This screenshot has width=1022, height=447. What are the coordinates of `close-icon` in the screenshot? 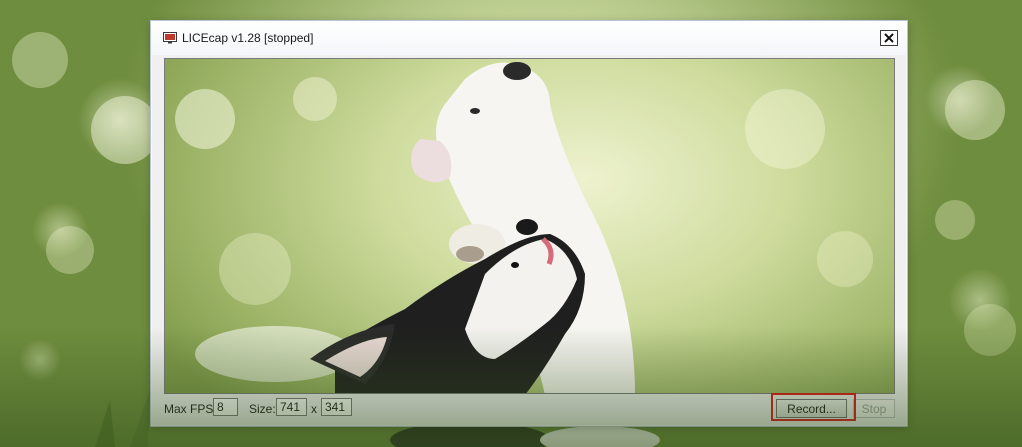 It's located at (889, 38).